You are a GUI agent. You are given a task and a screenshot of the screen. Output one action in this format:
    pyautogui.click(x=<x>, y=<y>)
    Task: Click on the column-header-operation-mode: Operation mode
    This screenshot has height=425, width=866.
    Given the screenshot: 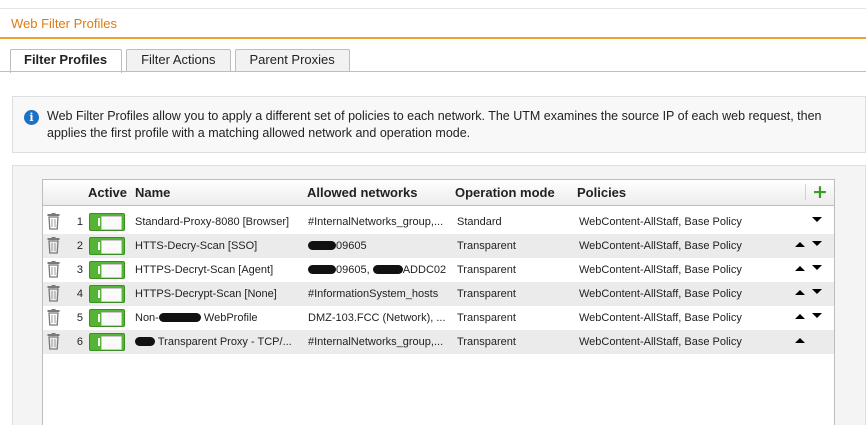 What is the action you would take?
    pyautogui.click(x=505, y=192)
    